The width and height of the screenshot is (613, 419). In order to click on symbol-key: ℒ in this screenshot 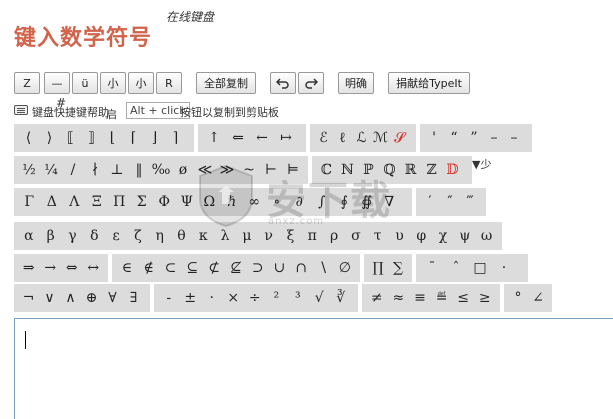, I will do `click(361, 138)`.